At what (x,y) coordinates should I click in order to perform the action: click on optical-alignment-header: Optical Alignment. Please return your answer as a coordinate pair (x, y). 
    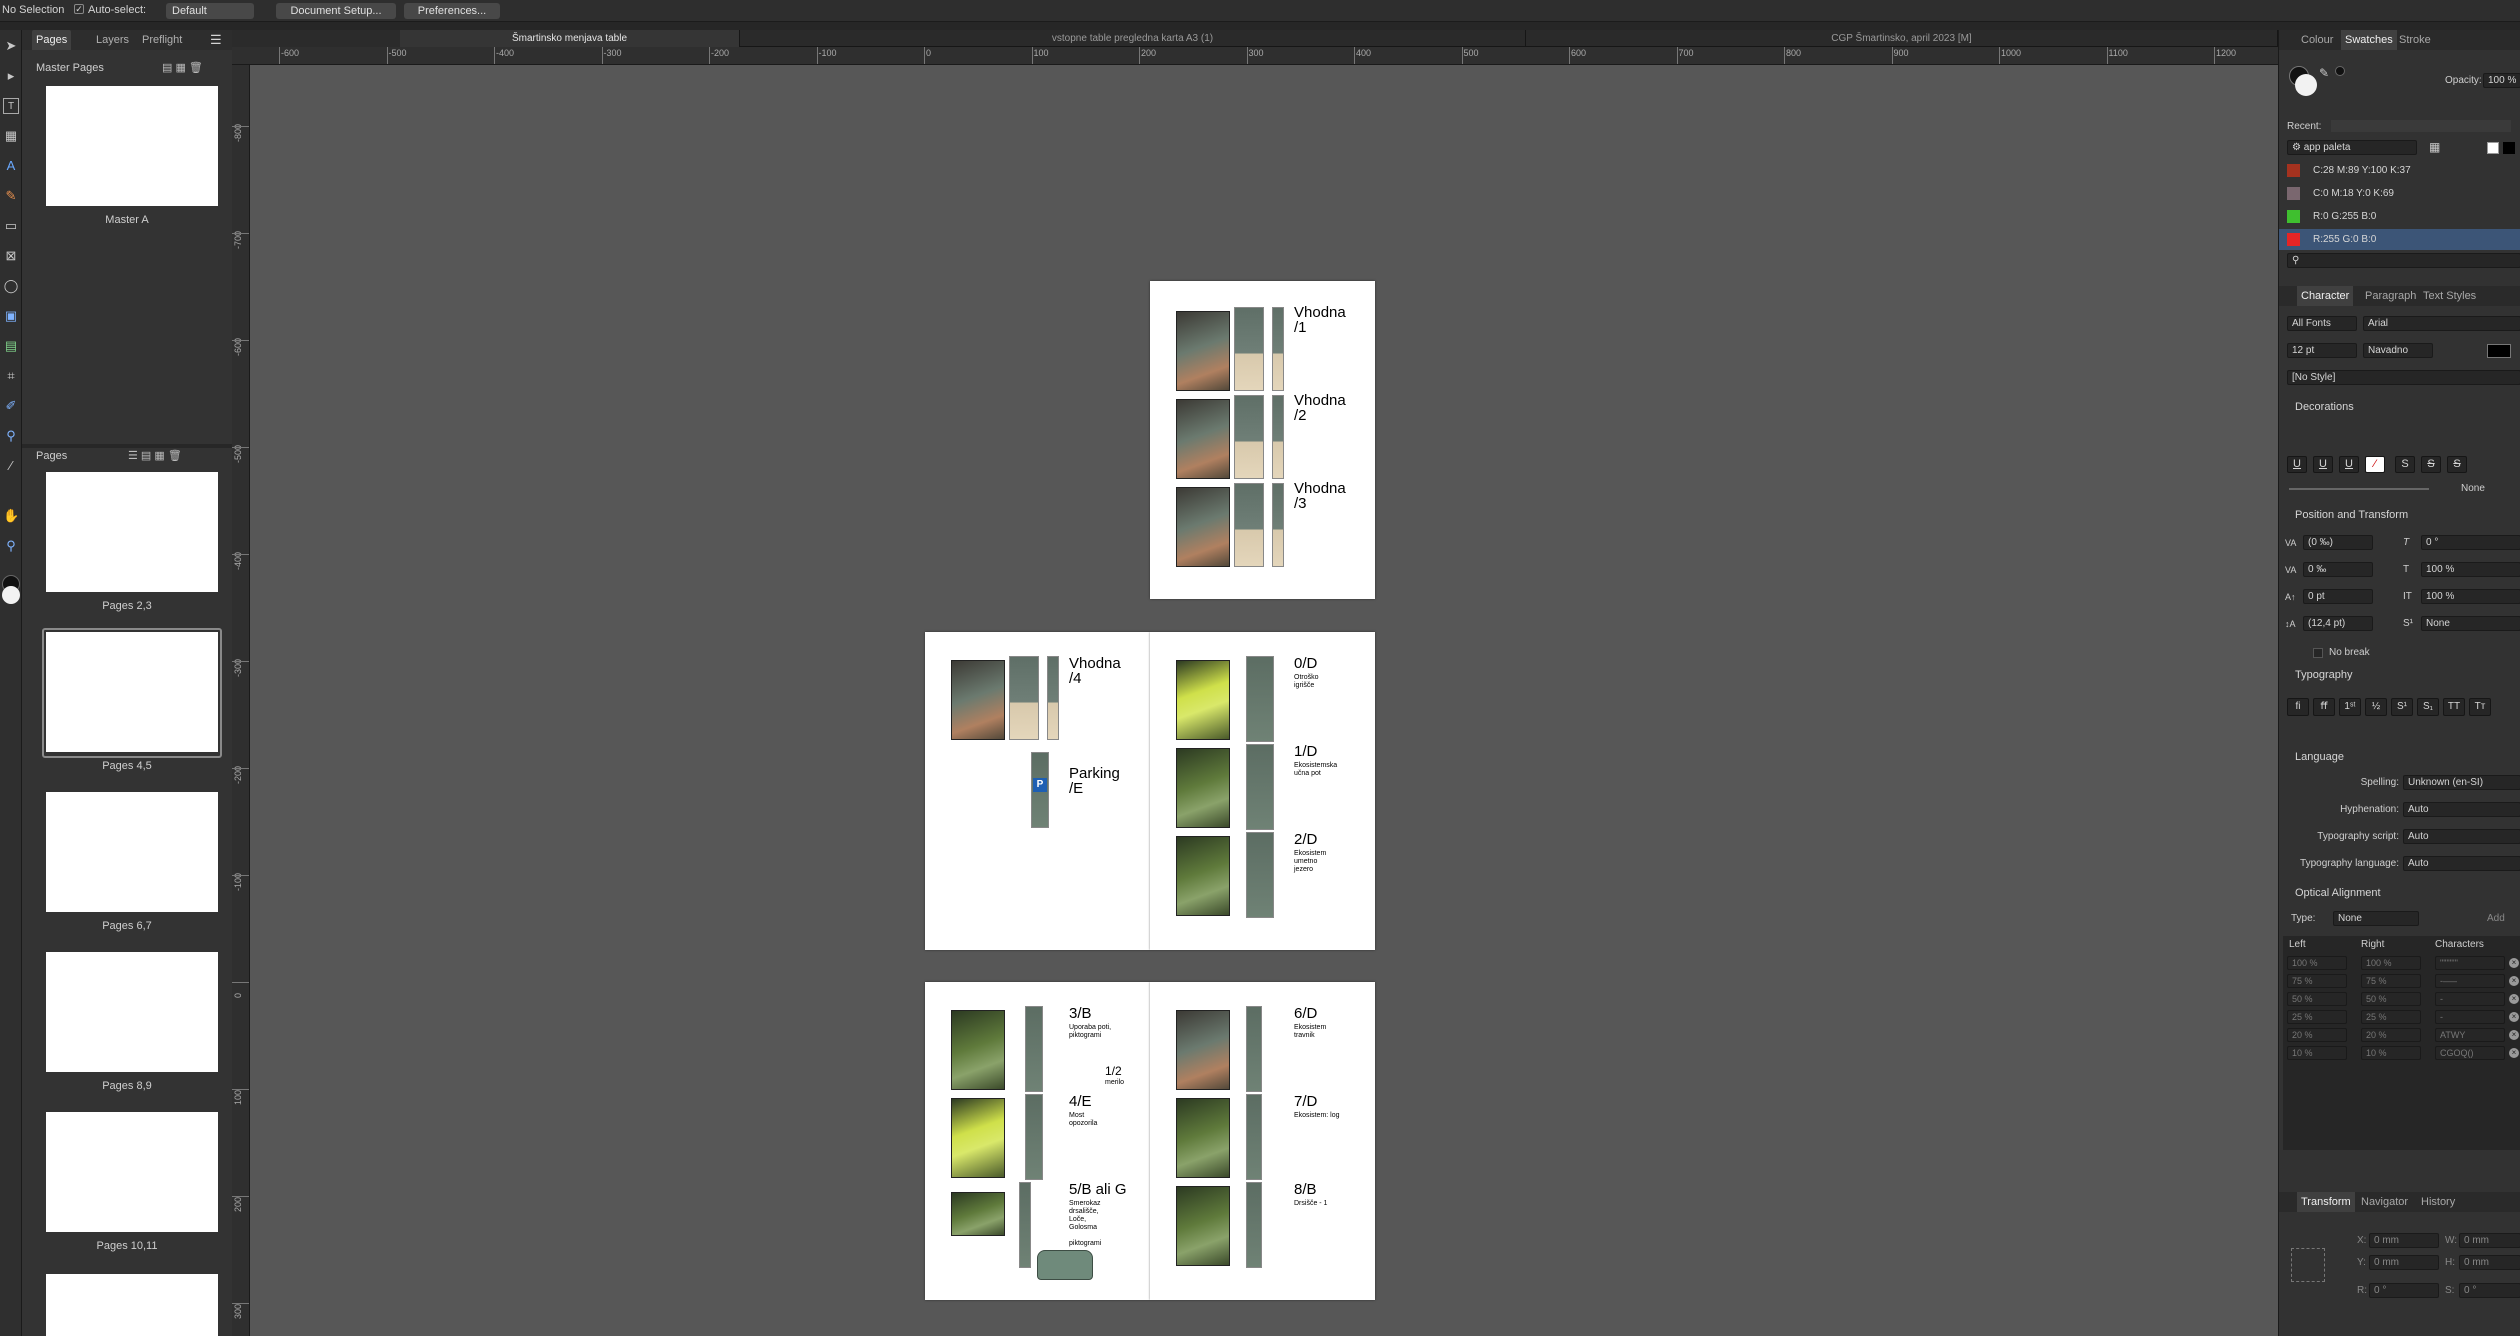
    Looking at the image, I should click on (2399, 893).